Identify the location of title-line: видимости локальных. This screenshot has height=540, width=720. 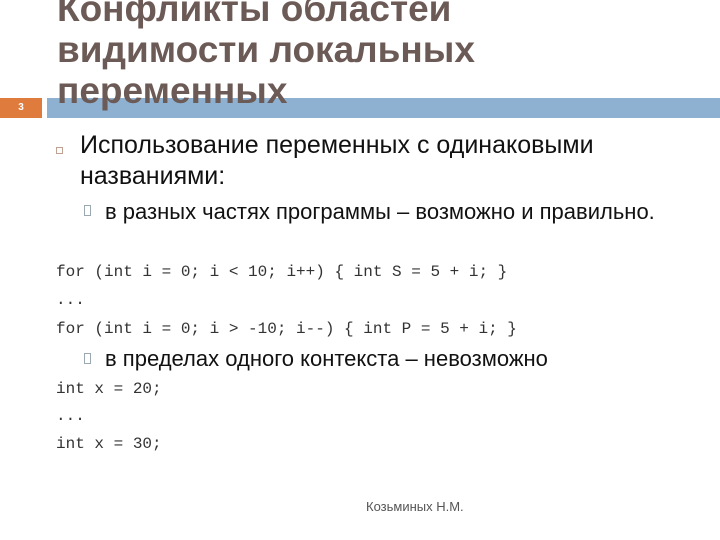
(266, 49).